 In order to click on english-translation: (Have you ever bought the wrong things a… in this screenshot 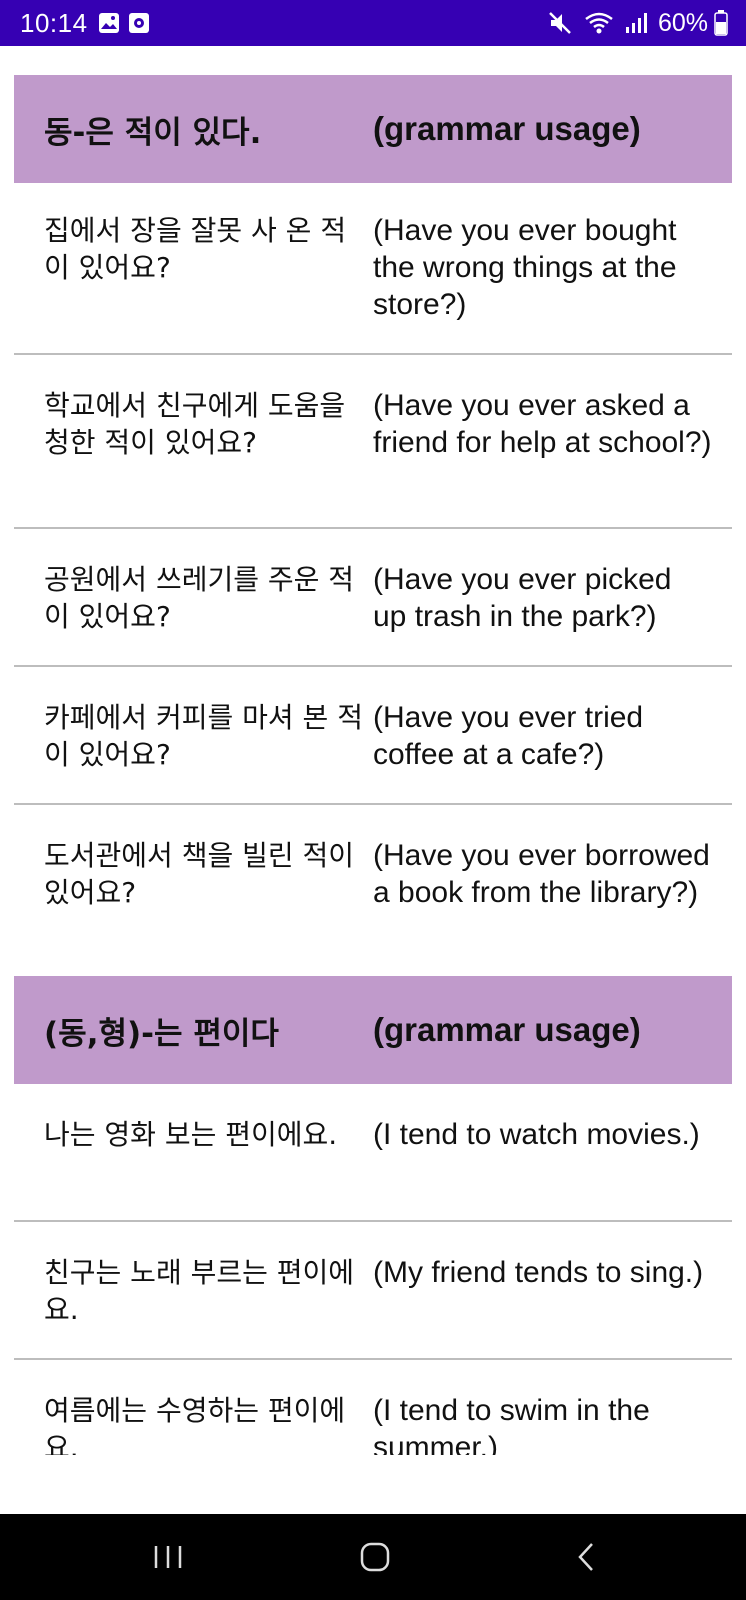, I will do `click(525, 267)`.